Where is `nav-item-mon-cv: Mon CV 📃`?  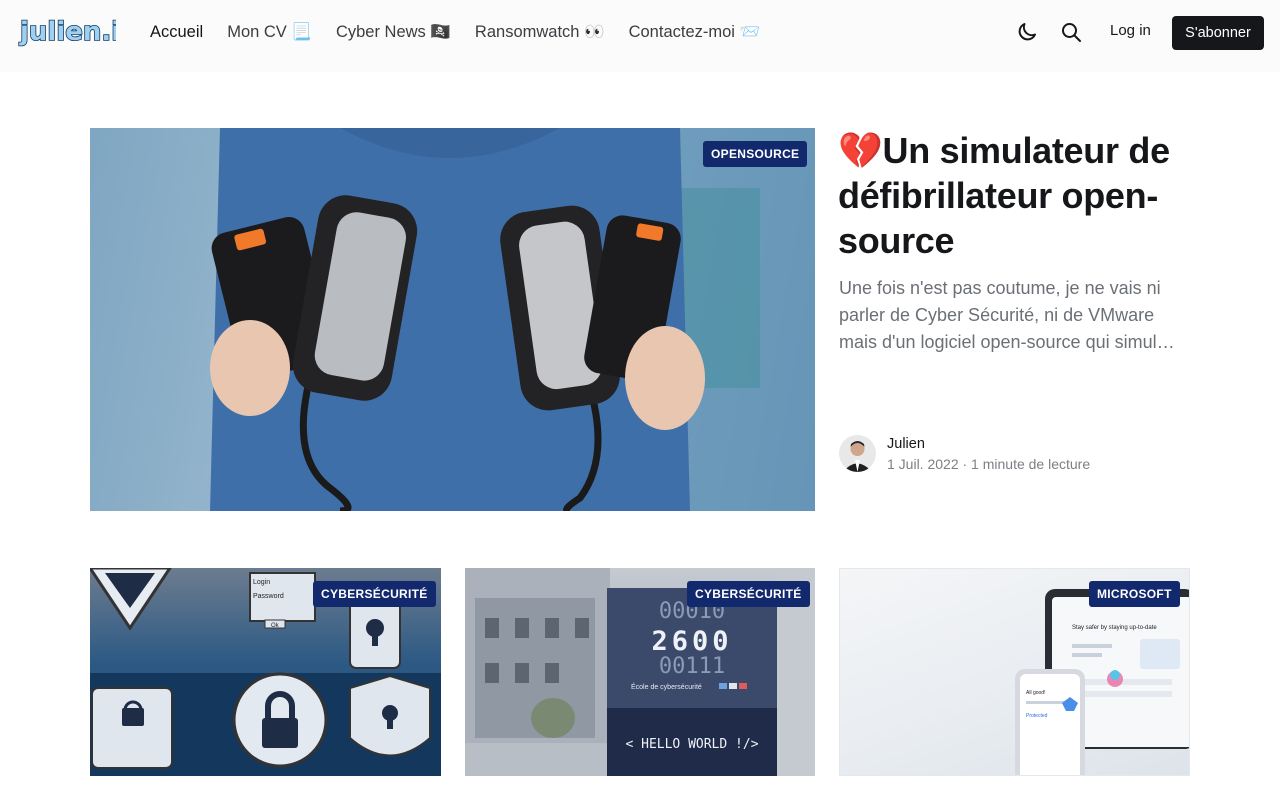 nav-item-mon-cv: Mon CV 📃 is located at coordinates (269, 32).